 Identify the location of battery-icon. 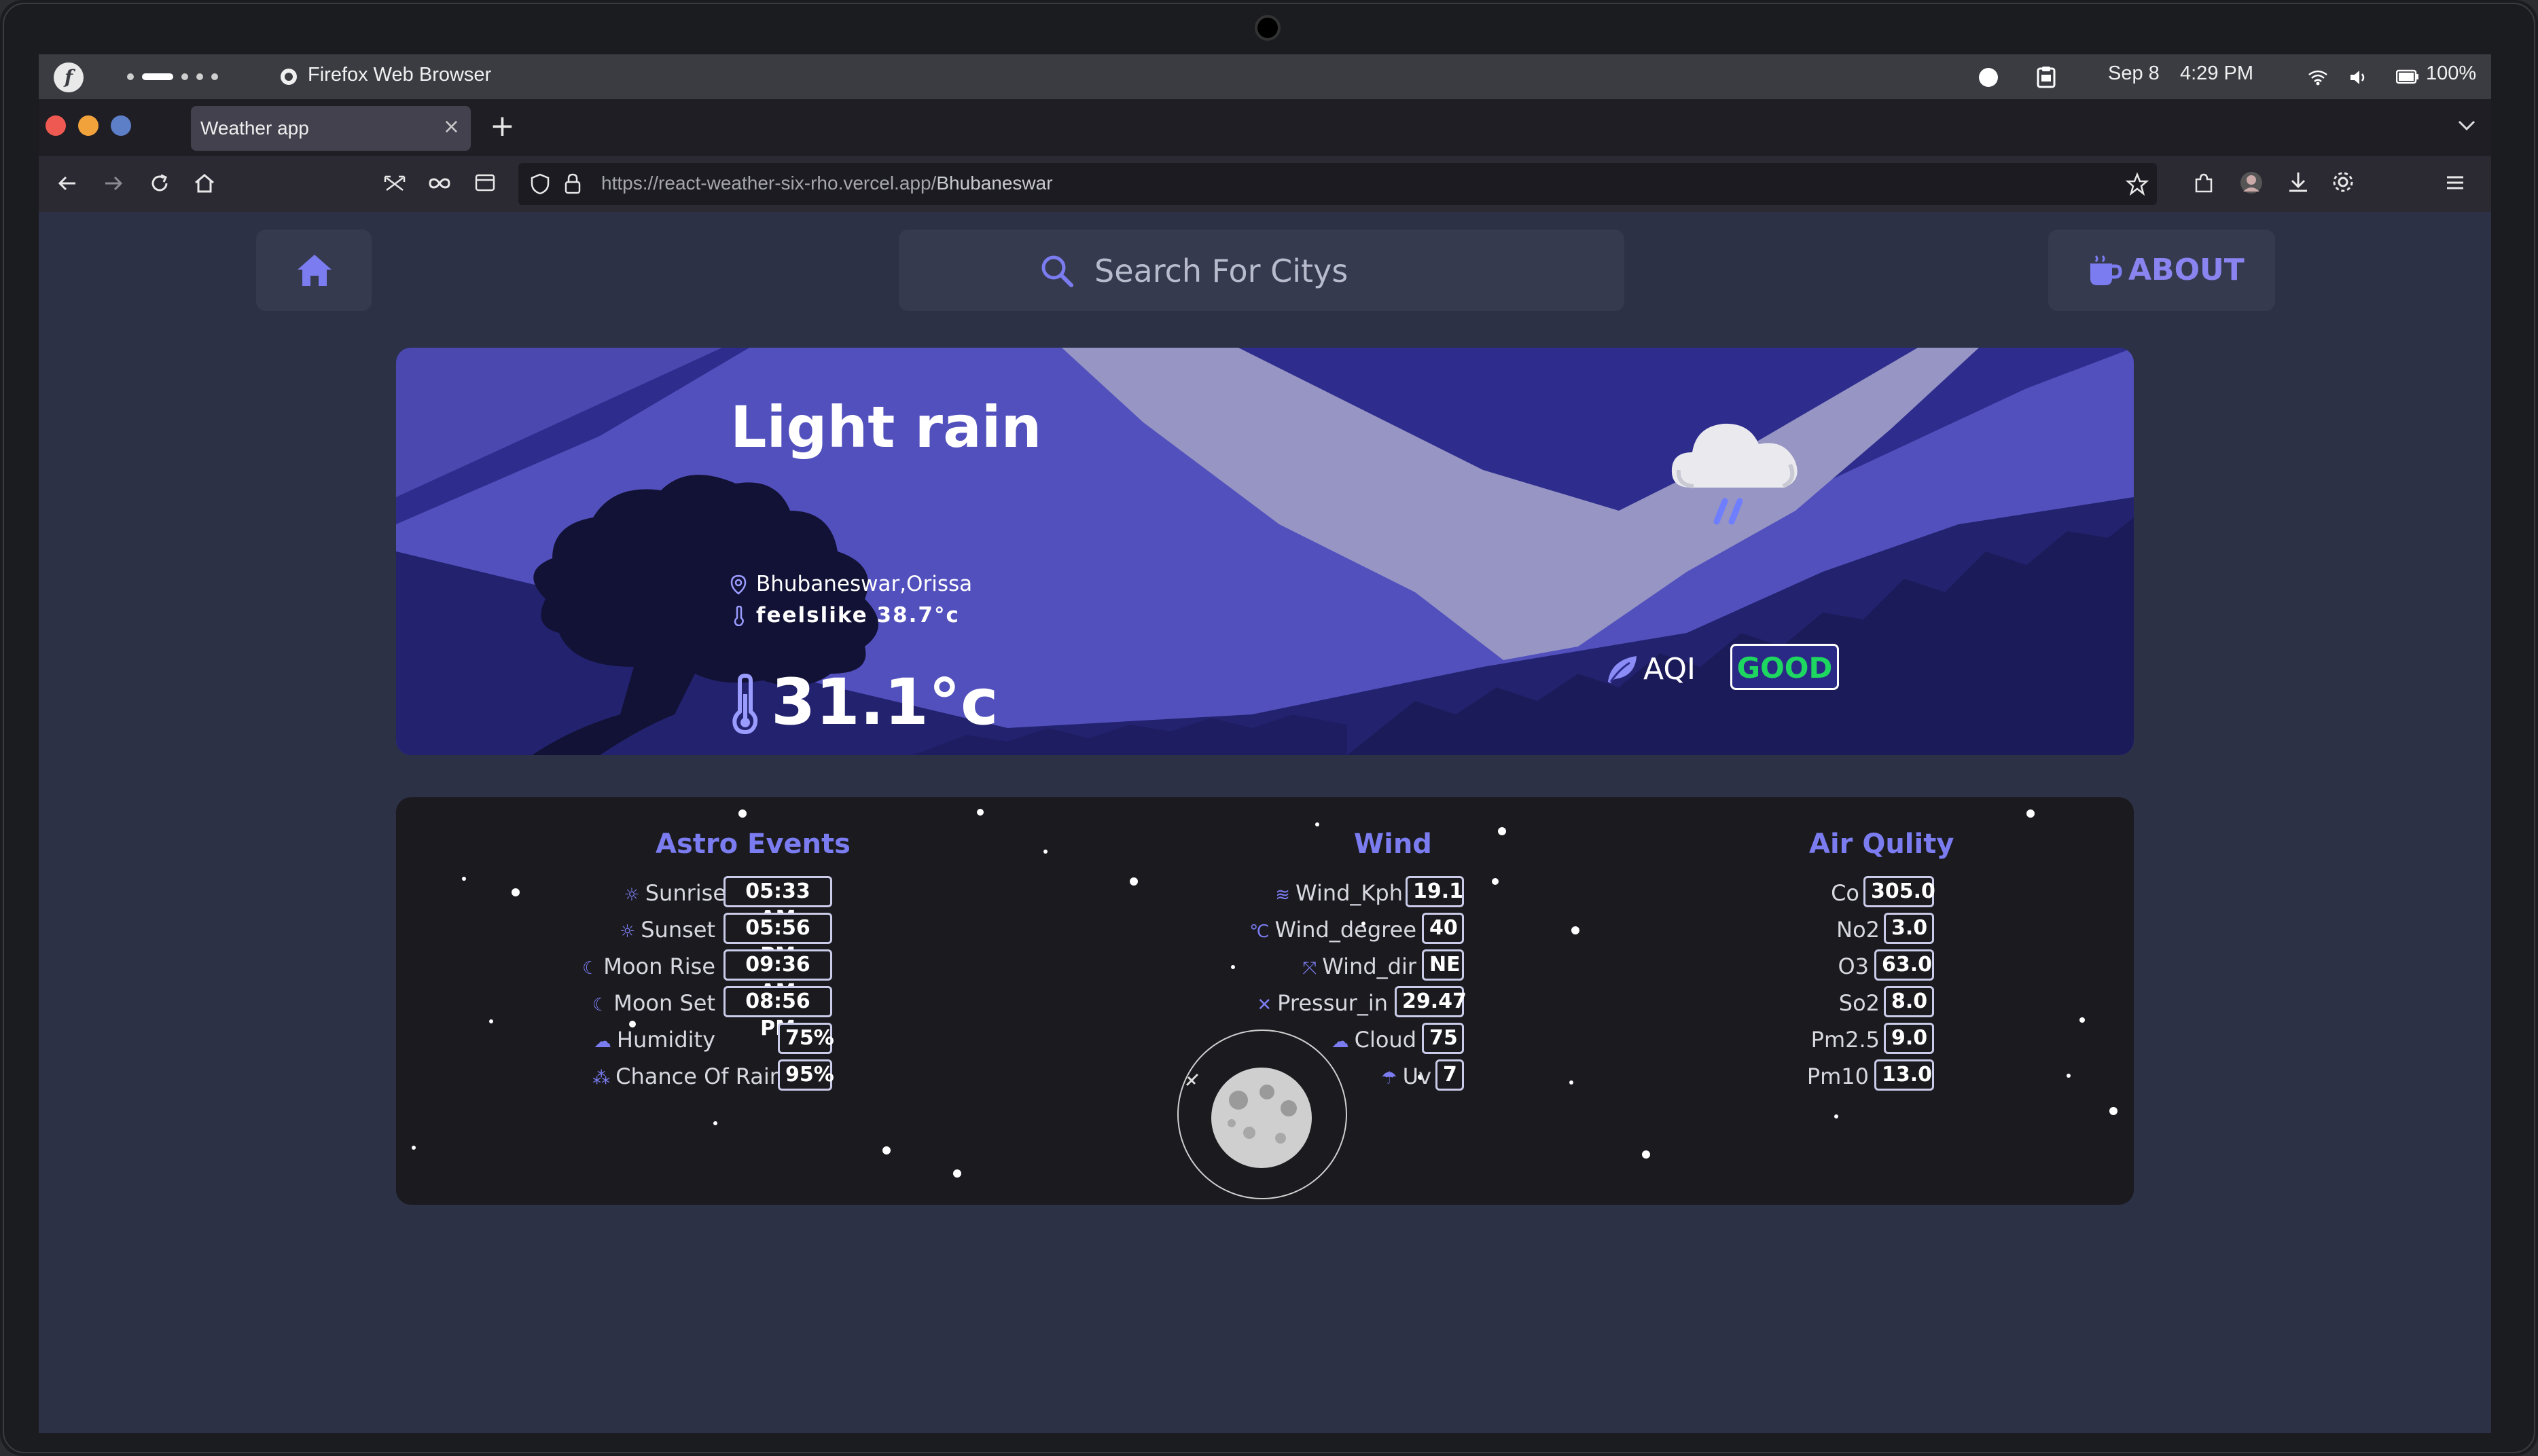
(2407, 76).